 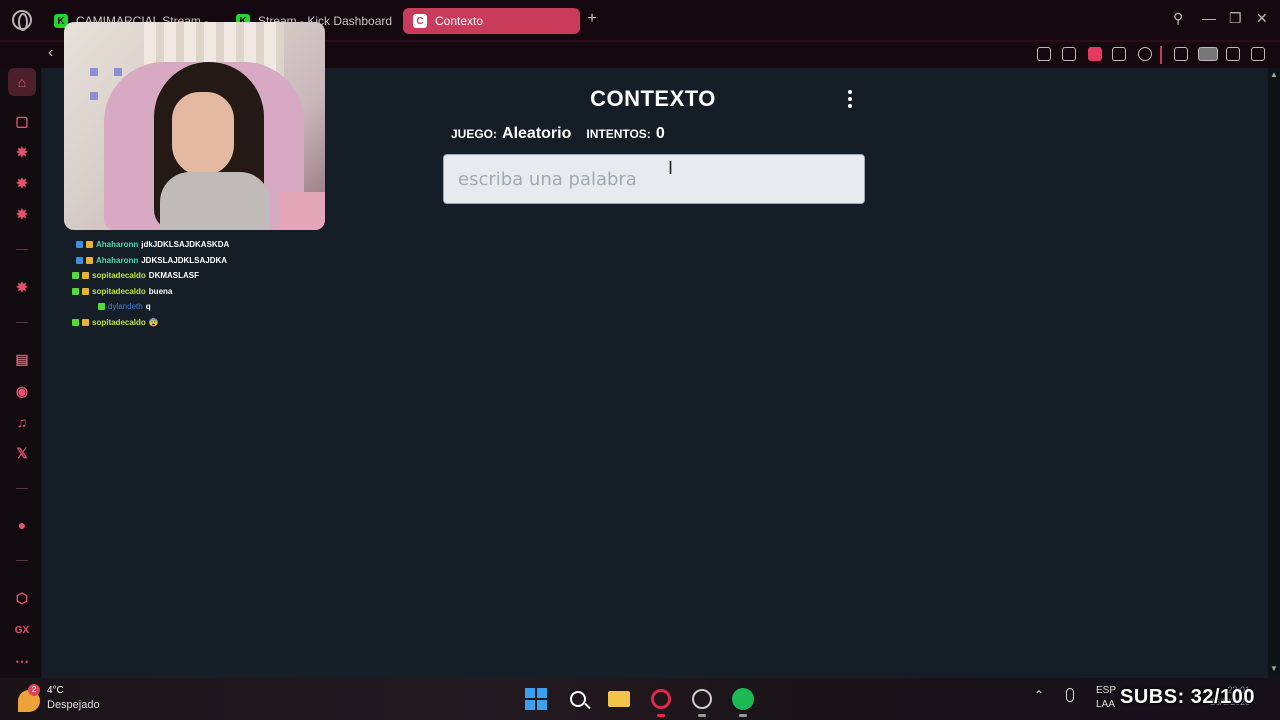 I want to click on game-stats: JUEGO: Aleatorio INTENTOS: 0, so click(x=563, y=134).